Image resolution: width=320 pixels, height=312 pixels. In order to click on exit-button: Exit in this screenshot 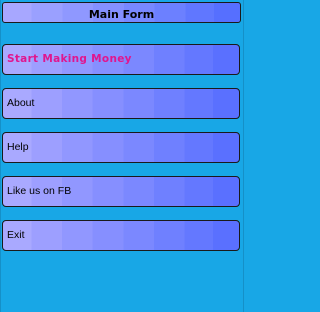, I will do `click(121, 235)`.